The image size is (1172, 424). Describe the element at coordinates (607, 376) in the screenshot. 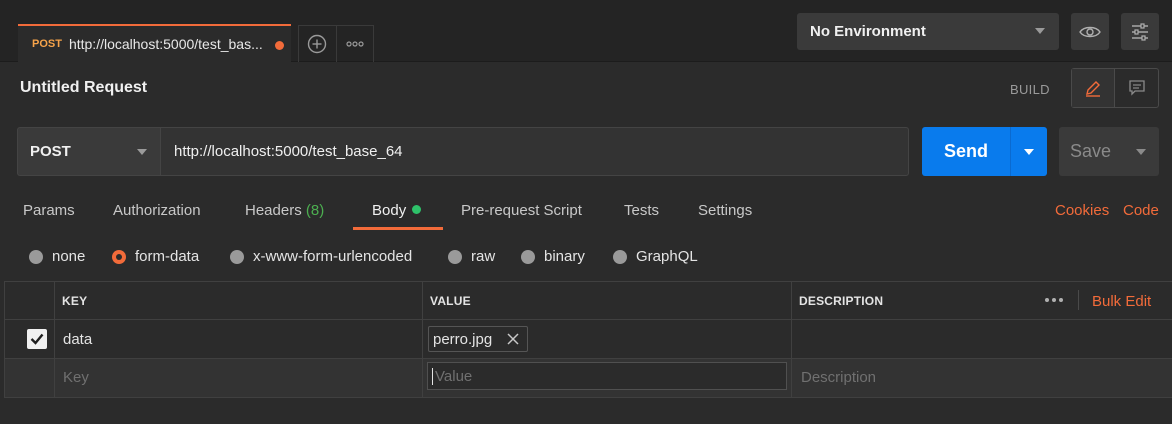

I see `new-value-input: Value` at that location.